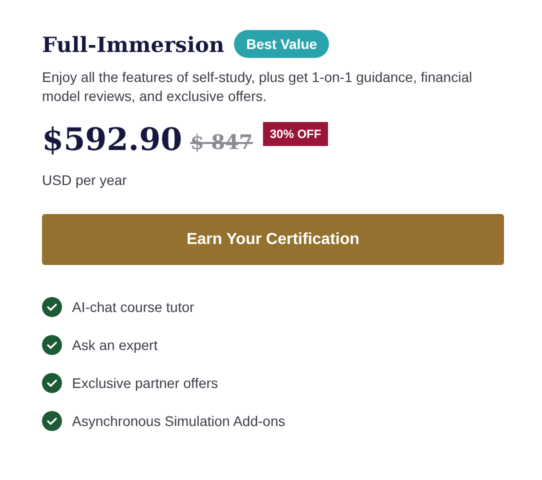 This screenshot has width=542, height=480. I want to click on feature-label: Exclusive partner offers, so click(145, 383).